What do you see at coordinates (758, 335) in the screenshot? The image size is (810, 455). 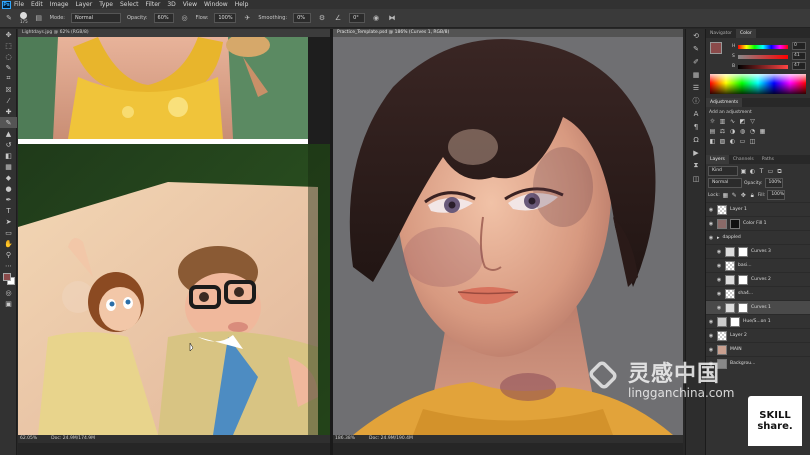 I see `layer-row: ◉ Layer 2` at bounding box center [758, 335].